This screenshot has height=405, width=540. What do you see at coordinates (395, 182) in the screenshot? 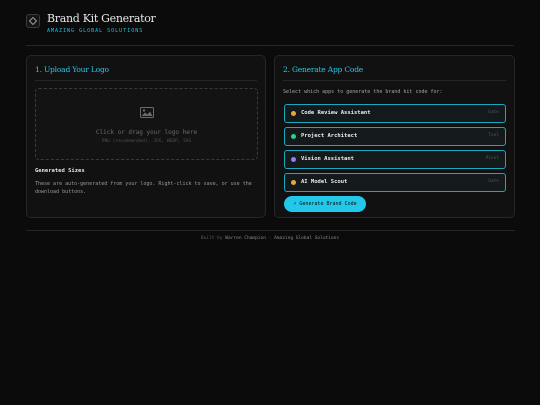
I see `app-option-ai-model-scout: AI Model Scout Gate` at bounding box center [395, 182].